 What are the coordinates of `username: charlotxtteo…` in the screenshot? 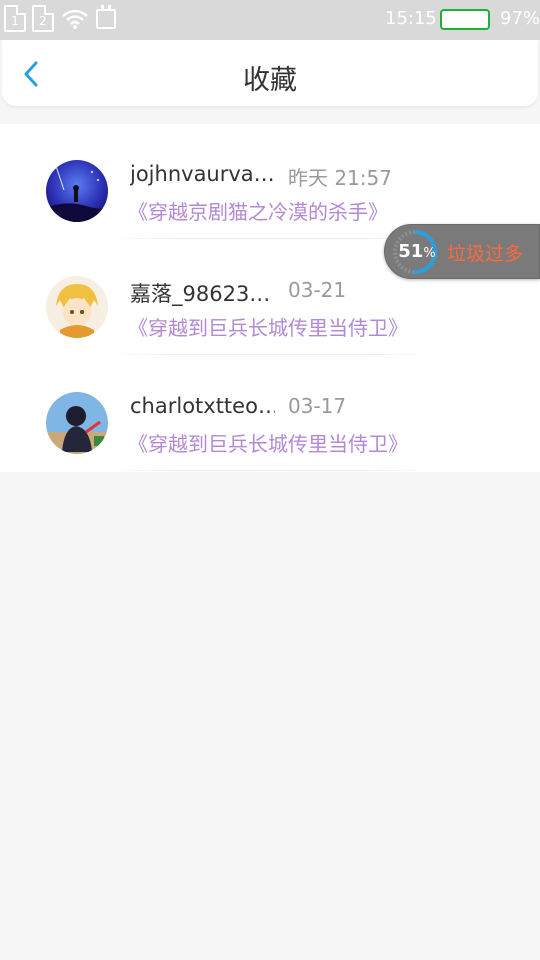 It's located at (202, 406).